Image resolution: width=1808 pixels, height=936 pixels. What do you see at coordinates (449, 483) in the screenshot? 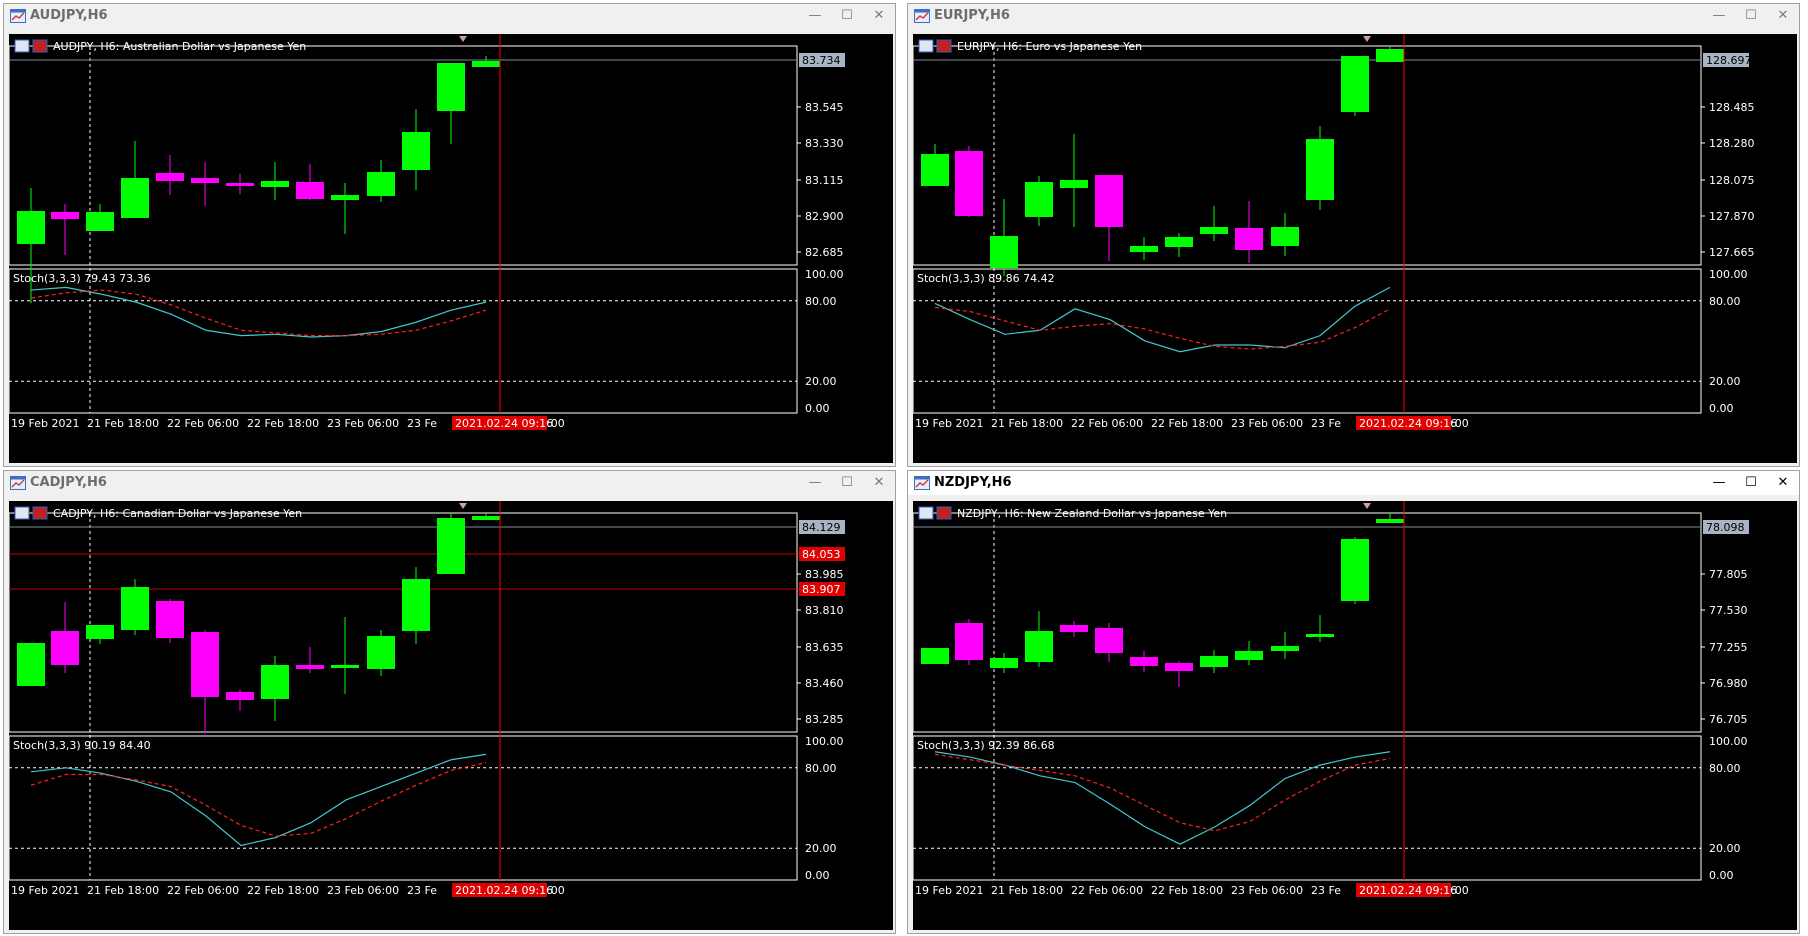
I see `window-titlebar: CADJPY,H6 — ☐ ✕` at bounding box center [449, 483].